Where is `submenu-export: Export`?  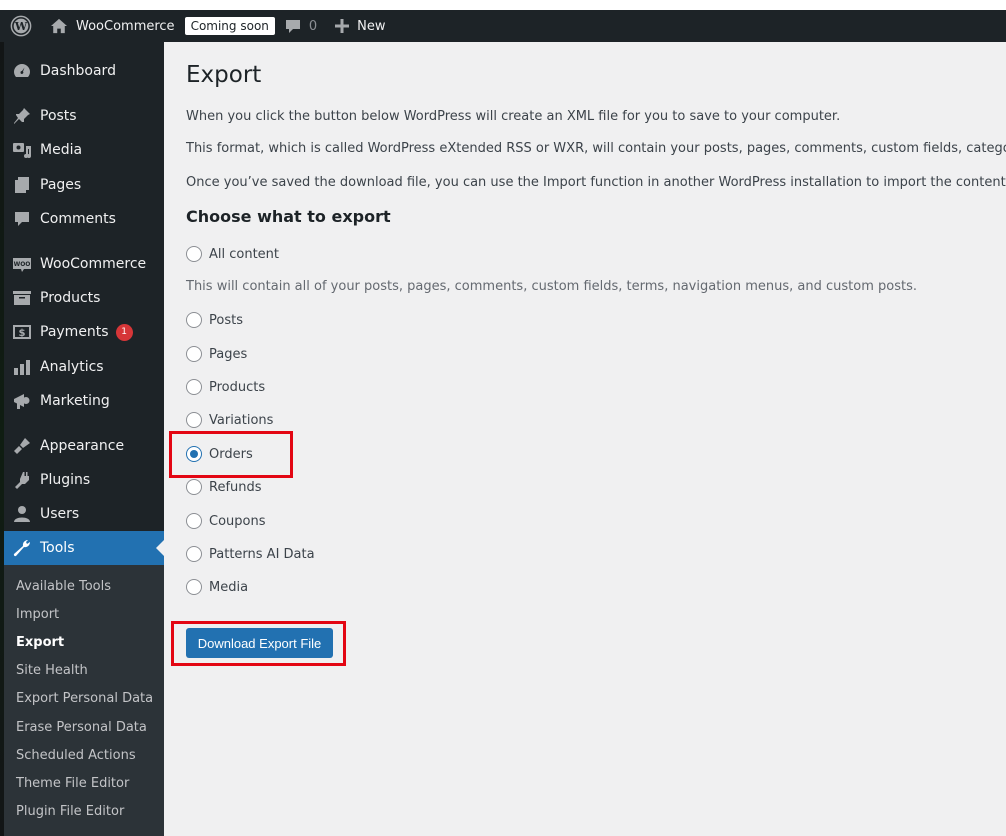 submenu-export: Export is located at coordinates (40, 643).